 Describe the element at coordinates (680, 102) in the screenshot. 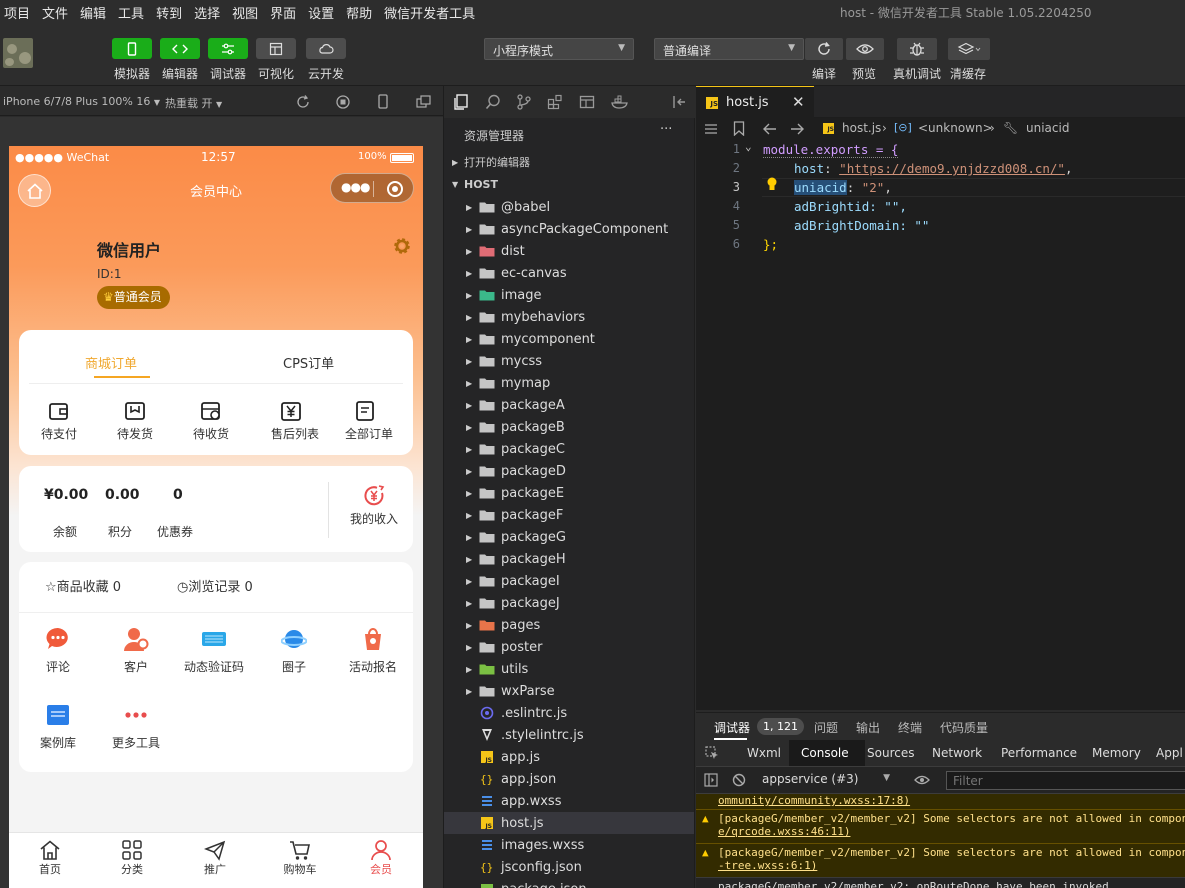

I see `collapse-panel-icon` at that location.